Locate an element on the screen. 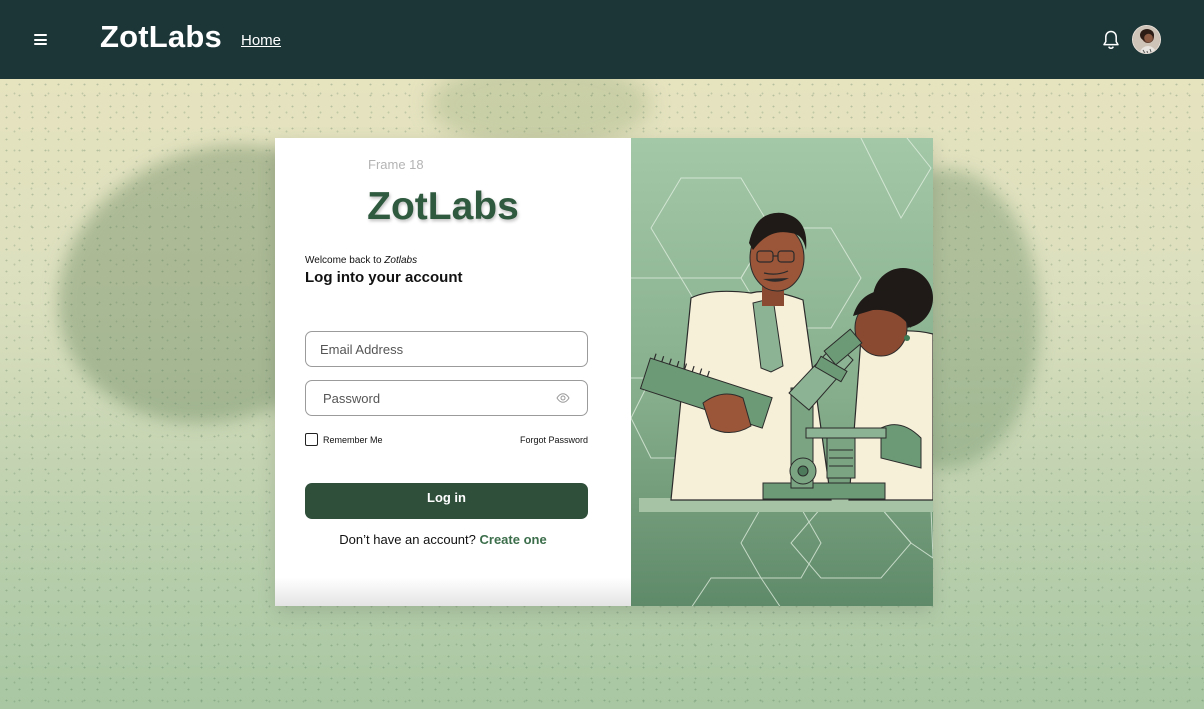  create-account-link: Create one is located at coordinates (513, 539).